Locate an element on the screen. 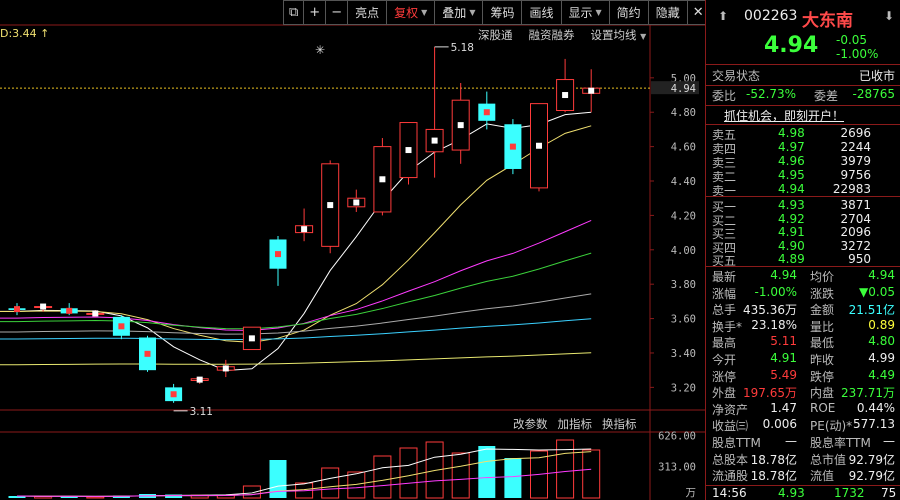  link-add-indicator: 加指标 is located at coordinates (575, 424).